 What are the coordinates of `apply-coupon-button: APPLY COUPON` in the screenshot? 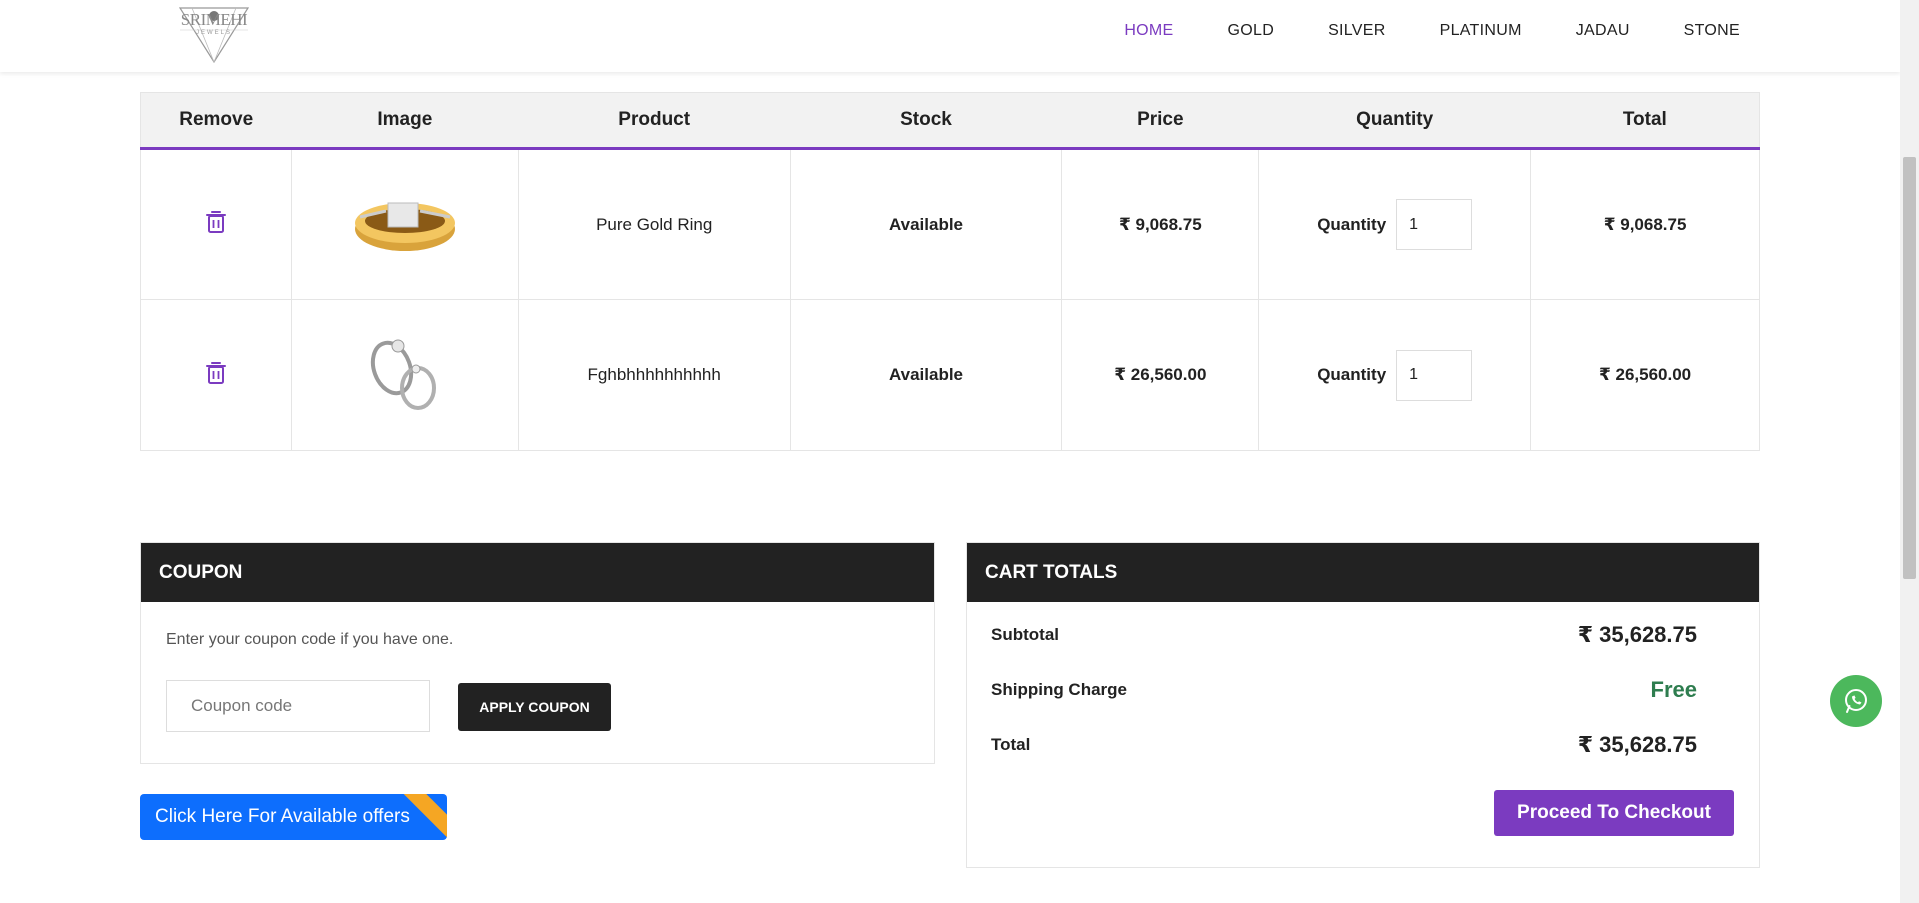 It's located at (534, 707).